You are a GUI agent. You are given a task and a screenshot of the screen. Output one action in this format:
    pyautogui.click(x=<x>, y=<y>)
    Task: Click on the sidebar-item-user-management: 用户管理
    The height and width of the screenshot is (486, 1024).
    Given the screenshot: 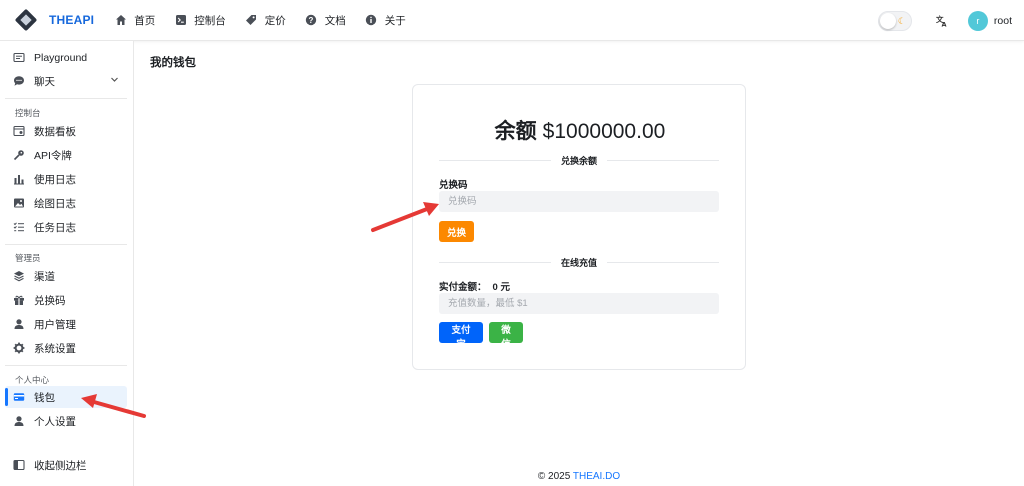 What is the action you would take?
    pyautogui.click(x=66, y=324)
    